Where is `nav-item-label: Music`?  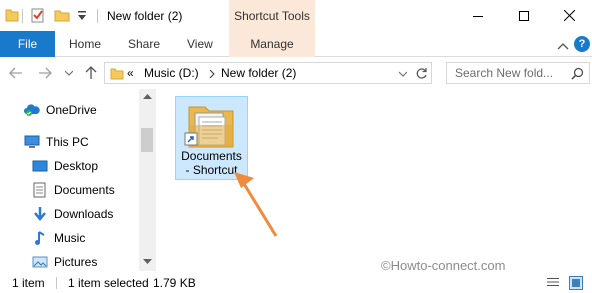
nav-item-label: Music is located at coordinates (70, 238).